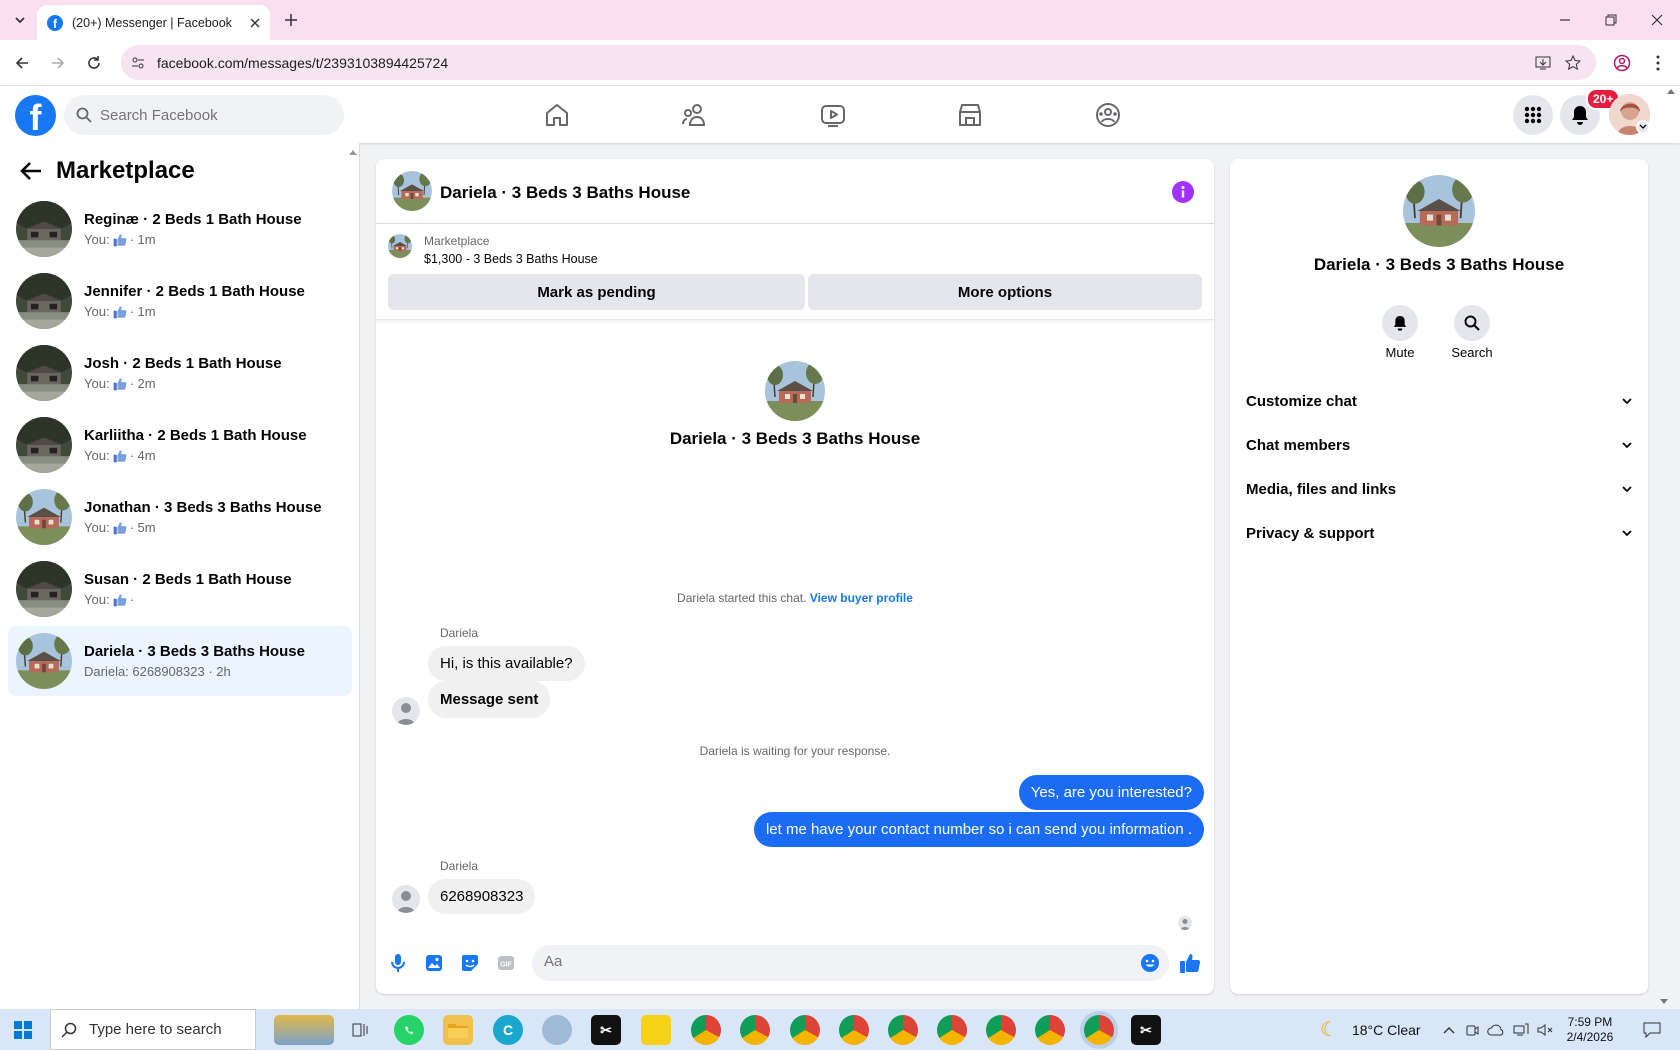 The image size is (1680, 1050). I want to click on address-bar: facebook.com/messages/t/2393103894425724, so click(858, 62).